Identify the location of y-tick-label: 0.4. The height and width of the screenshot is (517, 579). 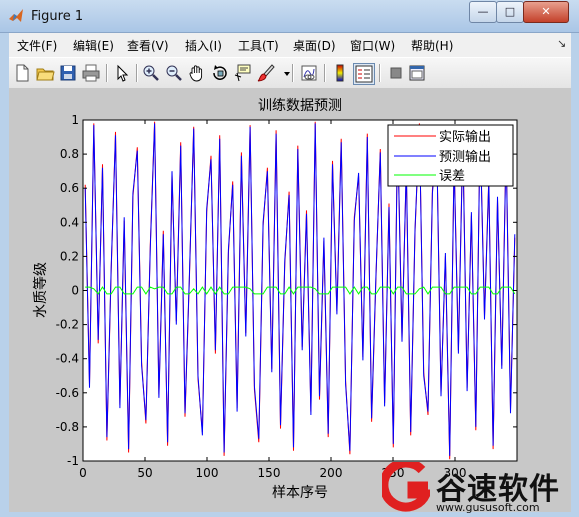
(69, 222).